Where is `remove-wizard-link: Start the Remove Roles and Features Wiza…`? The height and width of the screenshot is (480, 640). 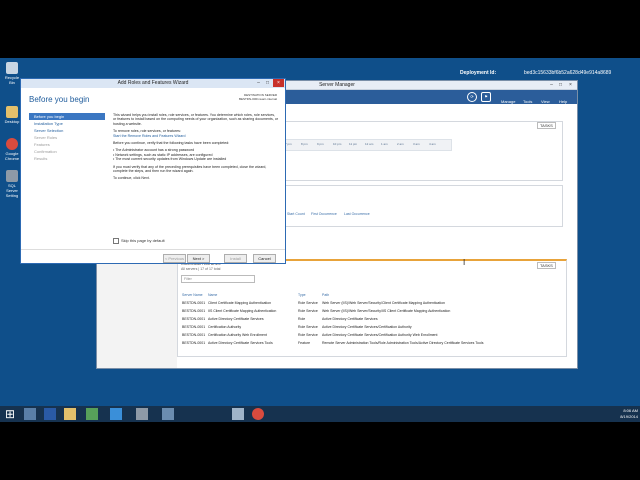 remove-wizard-link: Start the Remove Roles and Features Wiza… is located at coordinates (149, 136).